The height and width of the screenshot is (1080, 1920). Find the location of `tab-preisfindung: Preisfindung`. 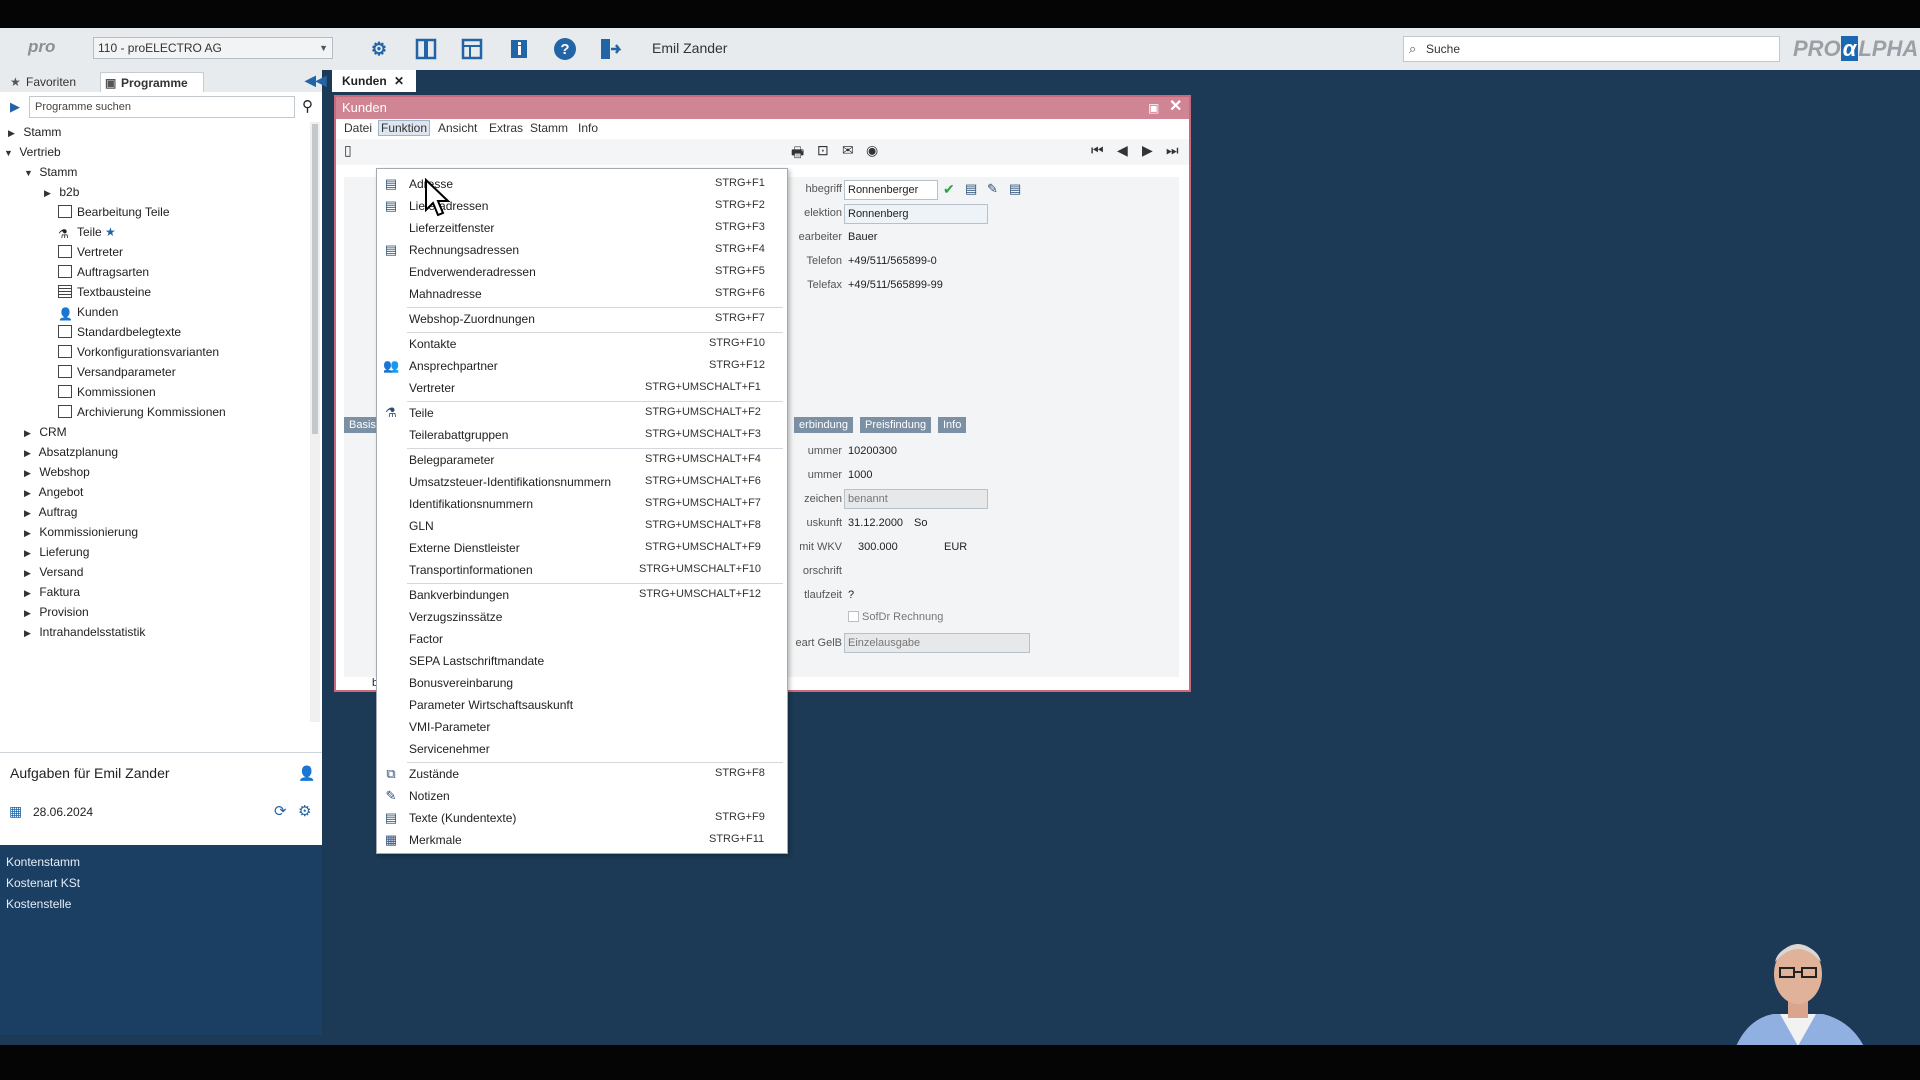

tab-preisfindung: Preisfindung is located at coordinates (896, 425).